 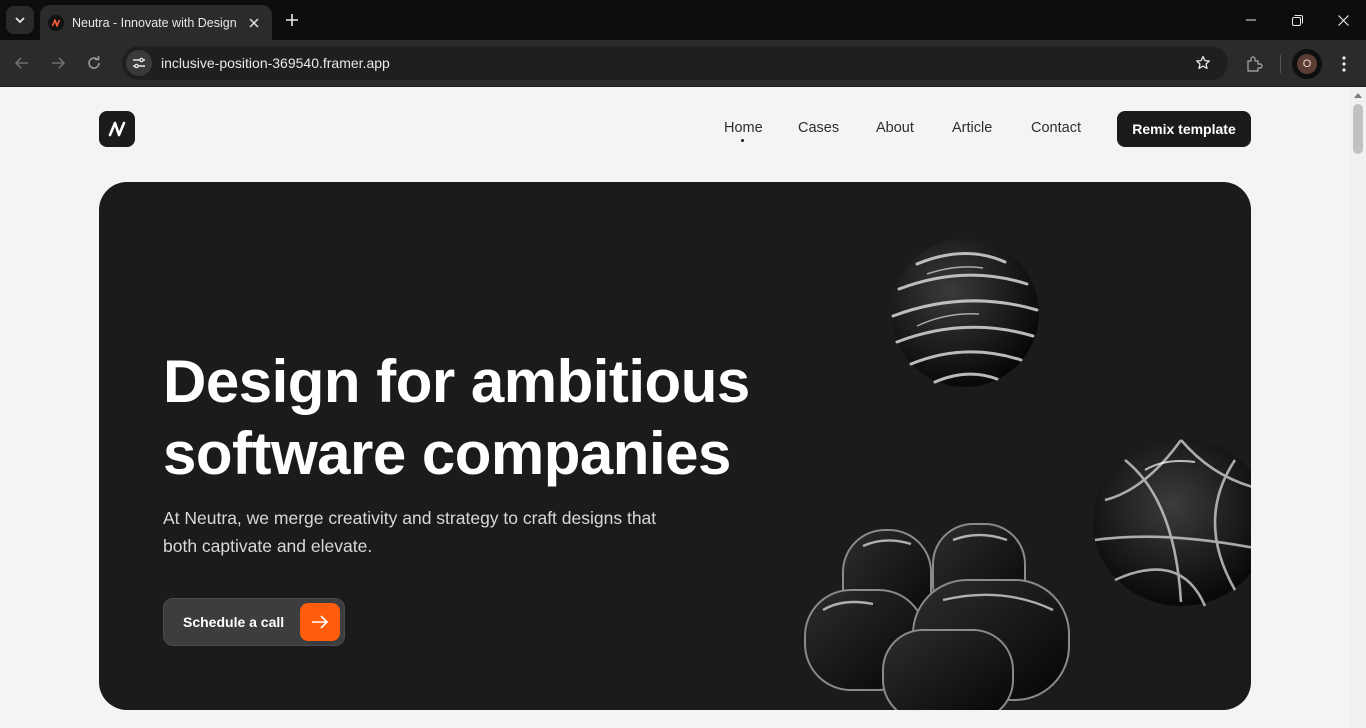 I want to click on close-window-icon, so click(x=1343, y=20).